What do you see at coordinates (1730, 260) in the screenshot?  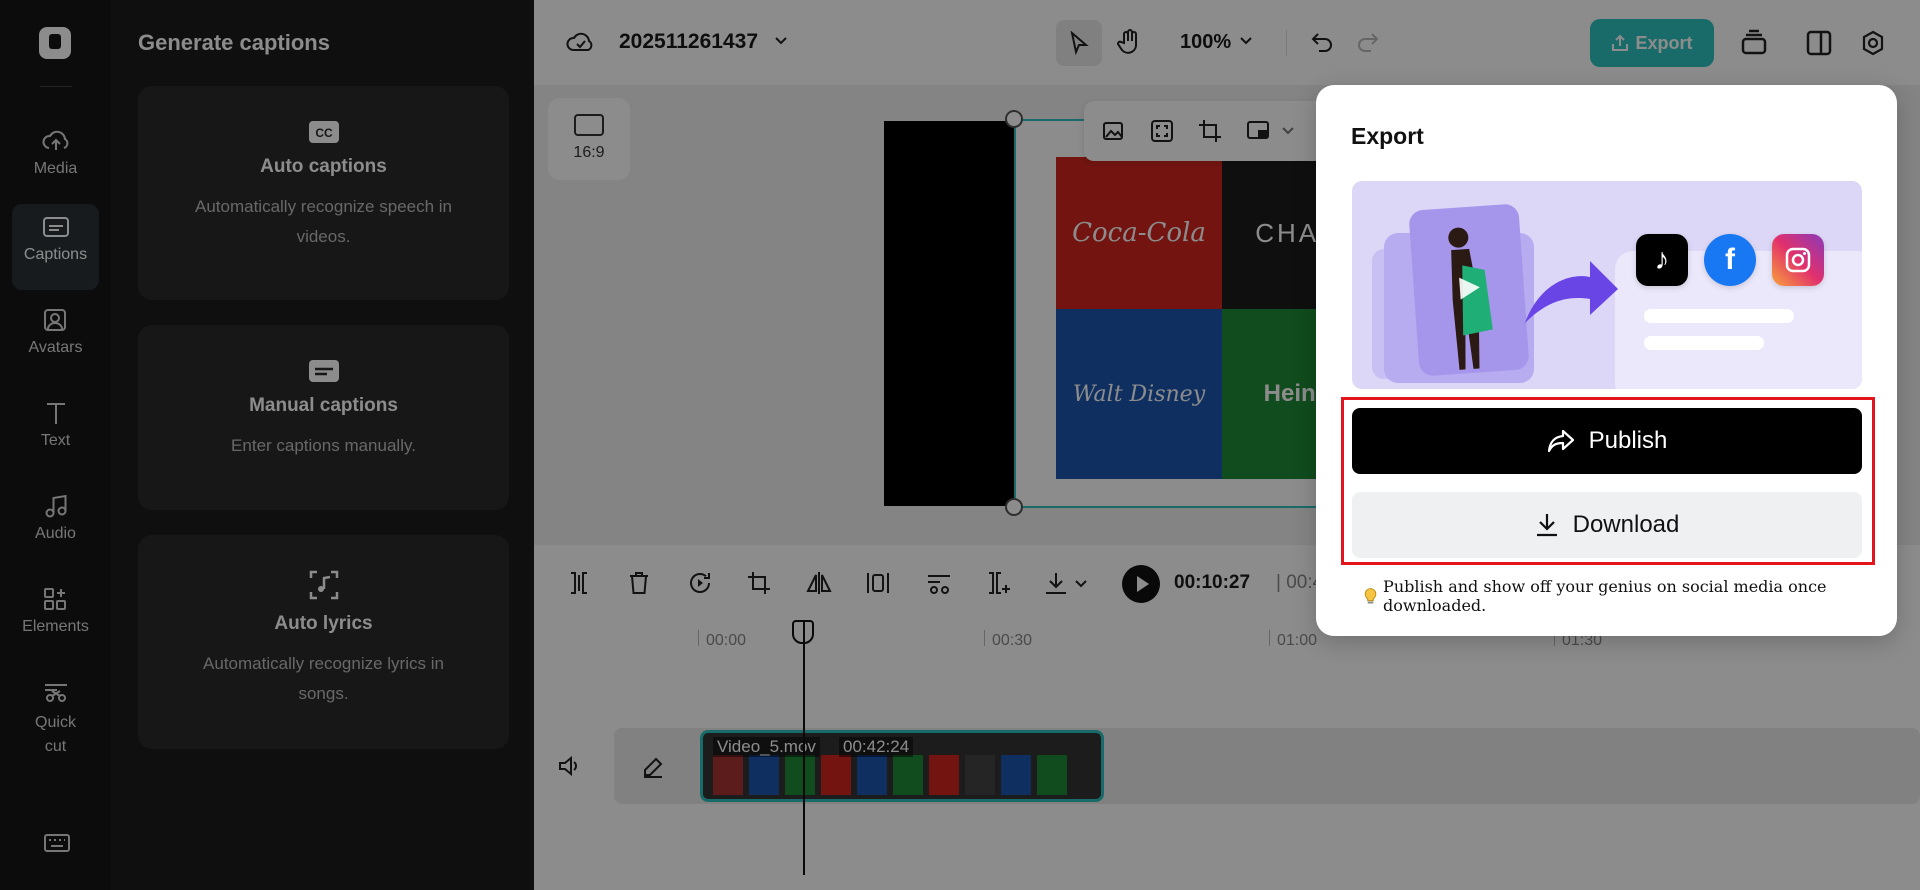 I see `facebook-icon: f` at bounding box center [1730, 260].